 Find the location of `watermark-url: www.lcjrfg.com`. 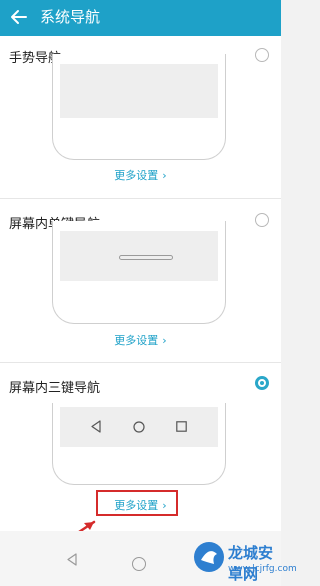

watermark-url: www.lcjrfg.com is located at coordinates (262, 569).